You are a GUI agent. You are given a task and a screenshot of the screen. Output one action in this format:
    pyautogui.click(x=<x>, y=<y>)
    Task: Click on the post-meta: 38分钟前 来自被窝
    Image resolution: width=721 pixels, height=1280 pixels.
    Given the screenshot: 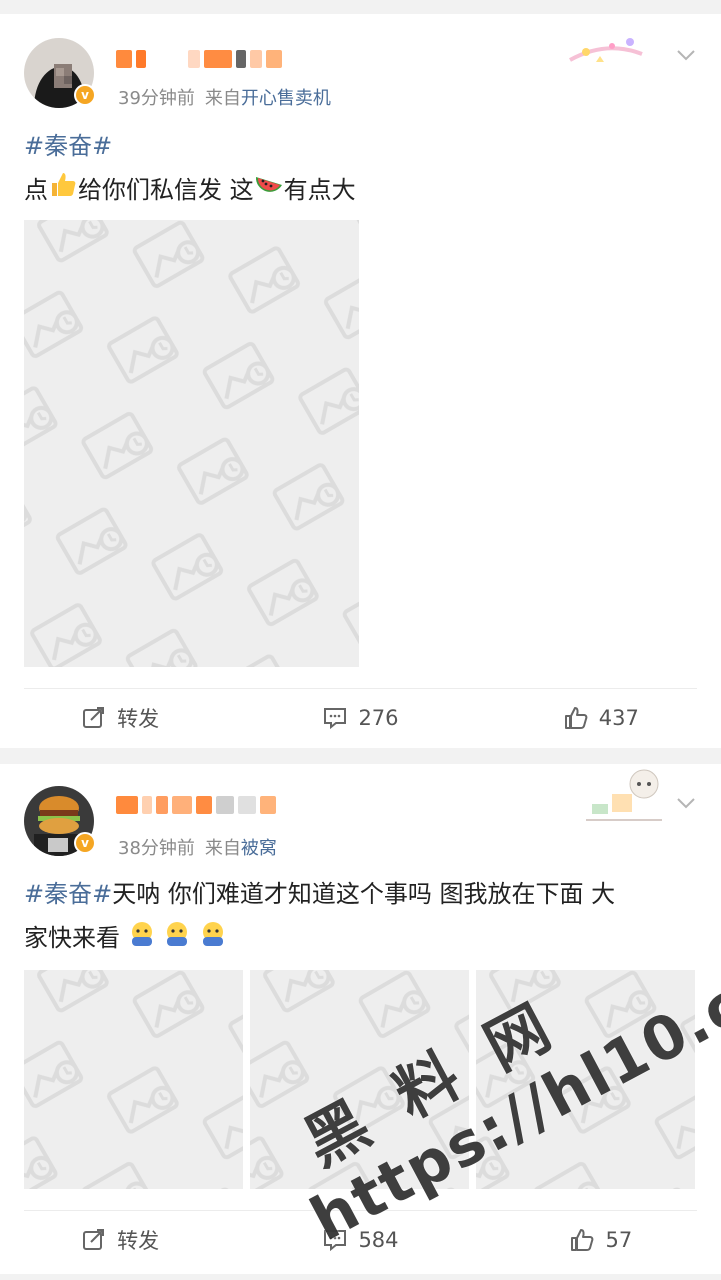 What is the action you would take?
    pyautogui.click(x=197, y=847)
    